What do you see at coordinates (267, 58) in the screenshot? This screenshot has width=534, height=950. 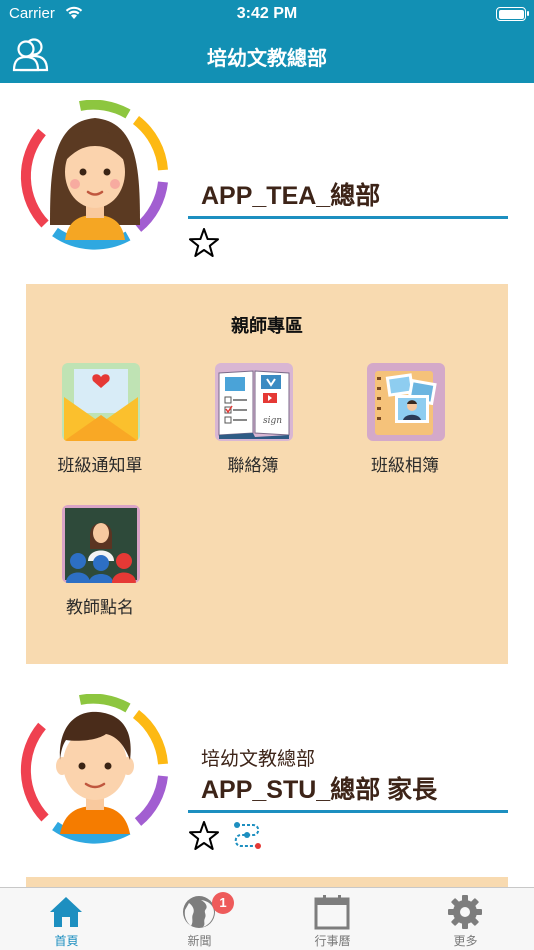 I see `page-title: 培幼文教總部` at bounding box center [267, 58].